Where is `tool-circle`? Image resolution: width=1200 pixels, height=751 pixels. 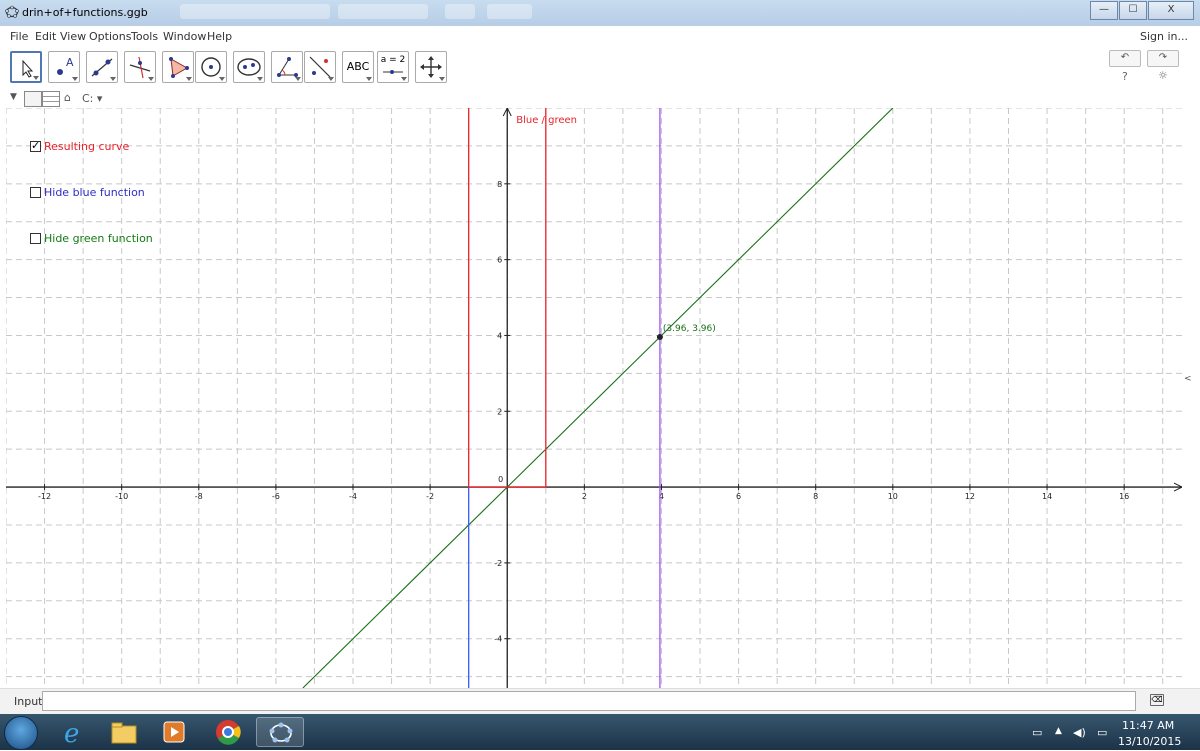 tool-circle is located at coordinates (211, 67).